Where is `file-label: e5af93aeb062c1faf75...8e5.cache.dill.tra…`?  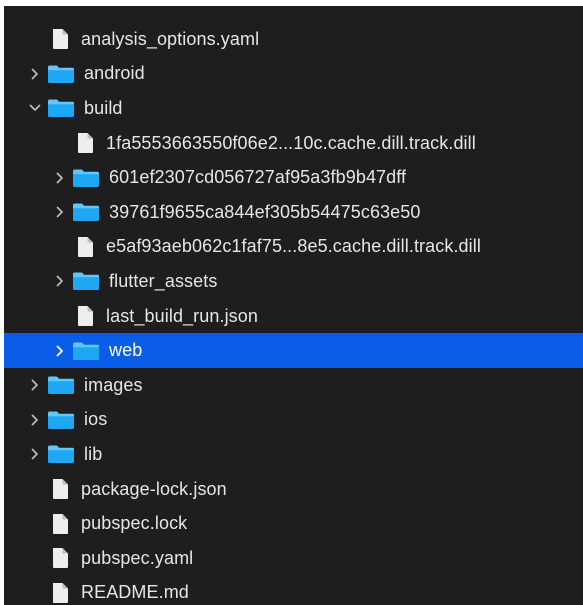 file-label: e5af93aeb062c1faf75...8e5.cache.dill.tra… is located at coordinates (293, 246).